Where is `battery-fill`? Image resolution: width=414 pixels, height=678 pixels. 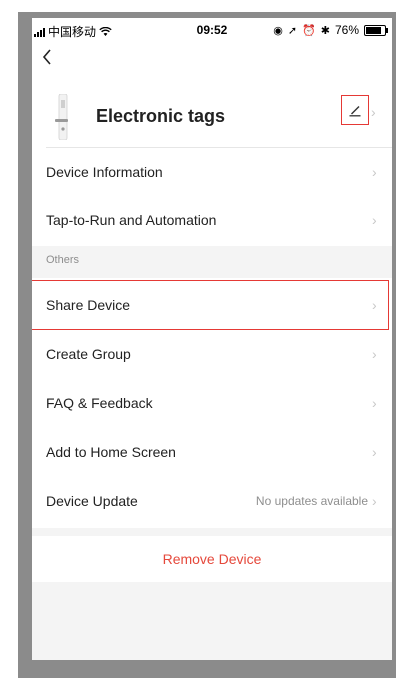 battery-fill is located at coordinates (374, 30).